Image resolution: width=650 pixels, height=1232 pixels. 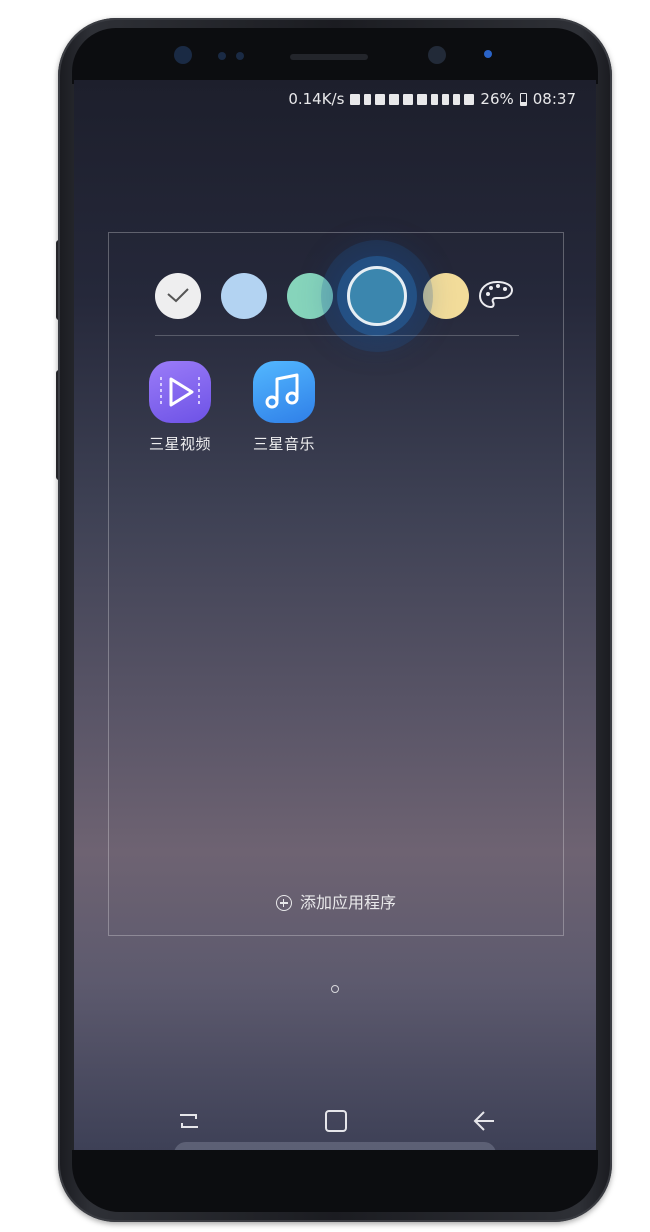 I want to click on wifi-icon, so click(x=435, y=99).